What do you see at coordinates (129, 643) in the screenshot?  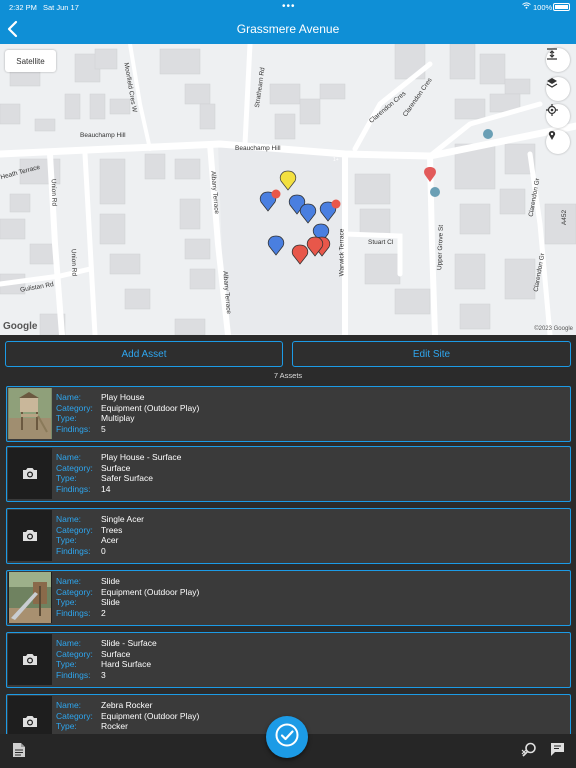 I see `asset-name: Slide - Surface` at bounding box center [129, 643].